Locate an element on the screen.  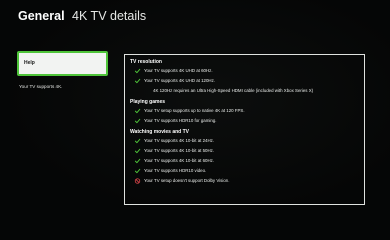
capability-row: Your TV supports 4K UHD at 120Hz. is located at coordinates (247, 81).